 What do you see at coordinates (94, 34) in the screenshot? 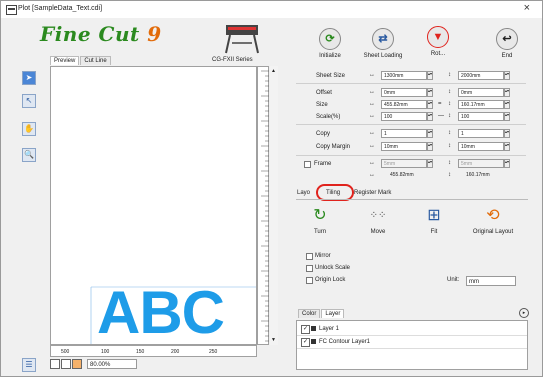
I see `logo-text: Fine Cut` at bounding box center [94, 34].